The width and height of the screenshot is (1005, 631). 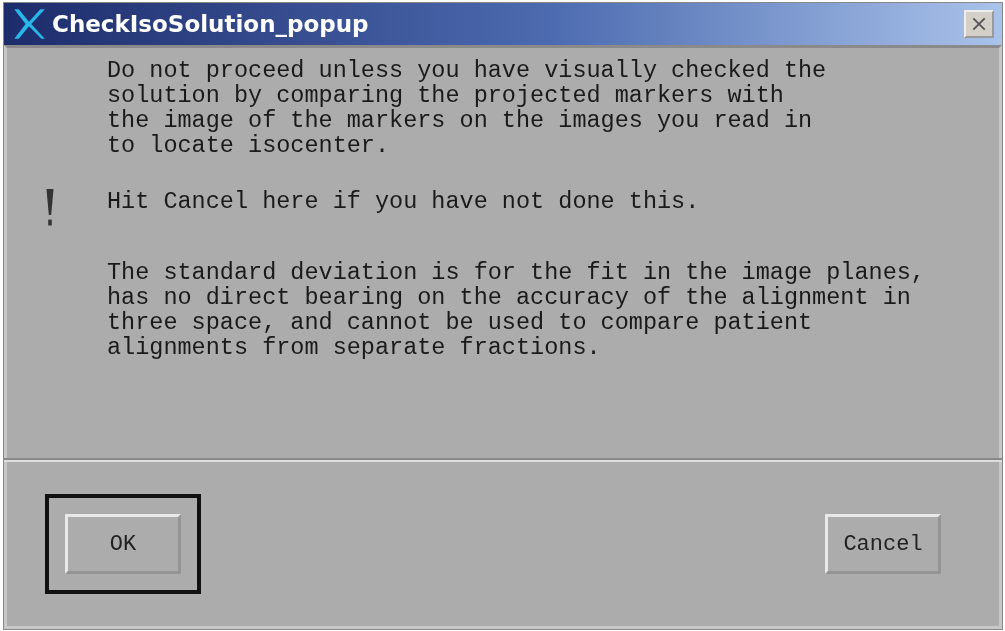 I want to click on cancel-button: Cancel, so click(x=883, y=544).